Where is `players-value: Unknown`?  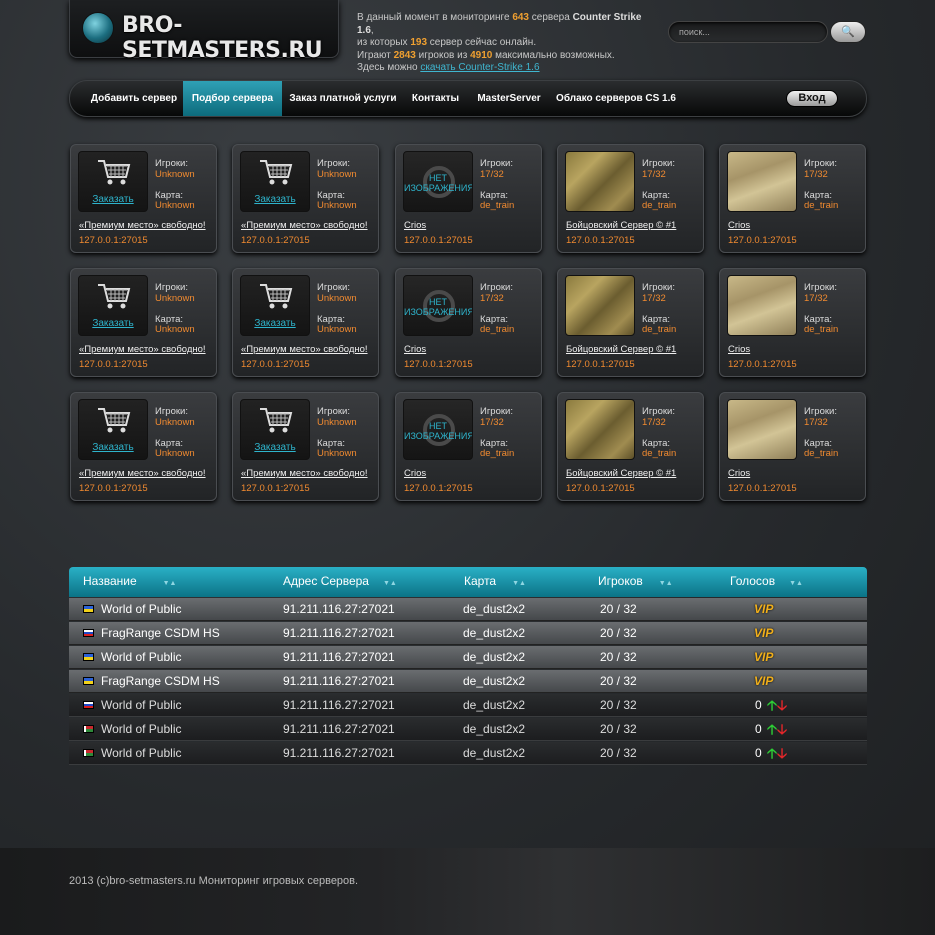
players-value: Unknown is located at coordinates (337, 298).